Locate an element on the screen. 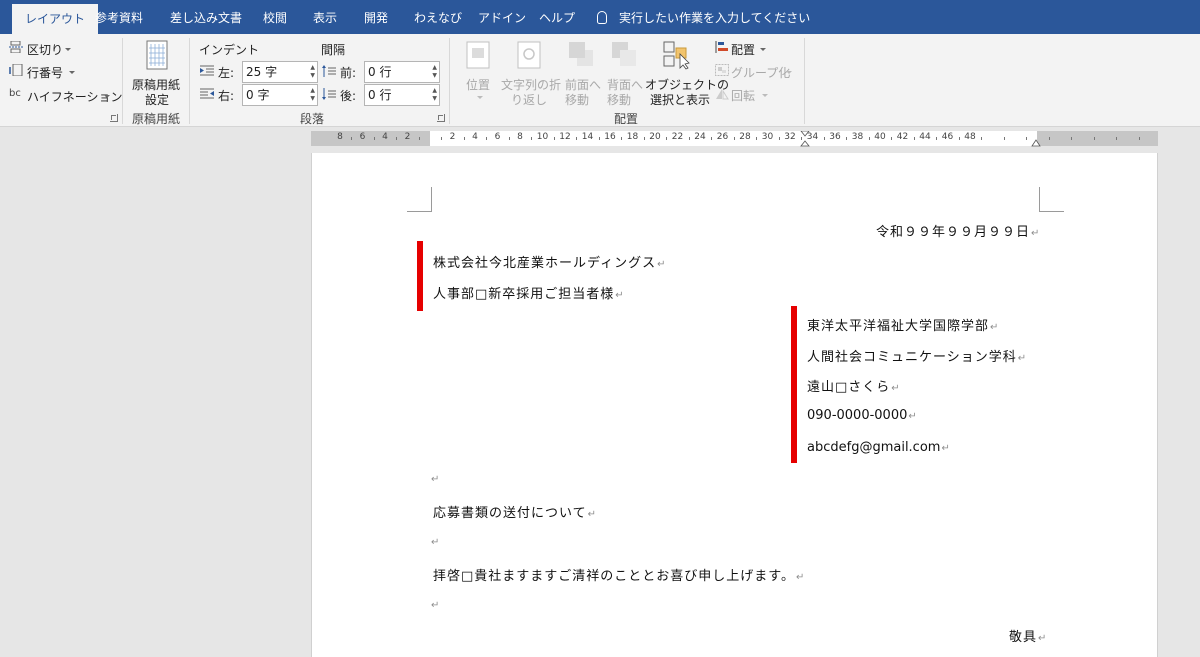 This screenshot has height=657, width=1200. ruler-number: 6 is located at coordinates (497, 137).